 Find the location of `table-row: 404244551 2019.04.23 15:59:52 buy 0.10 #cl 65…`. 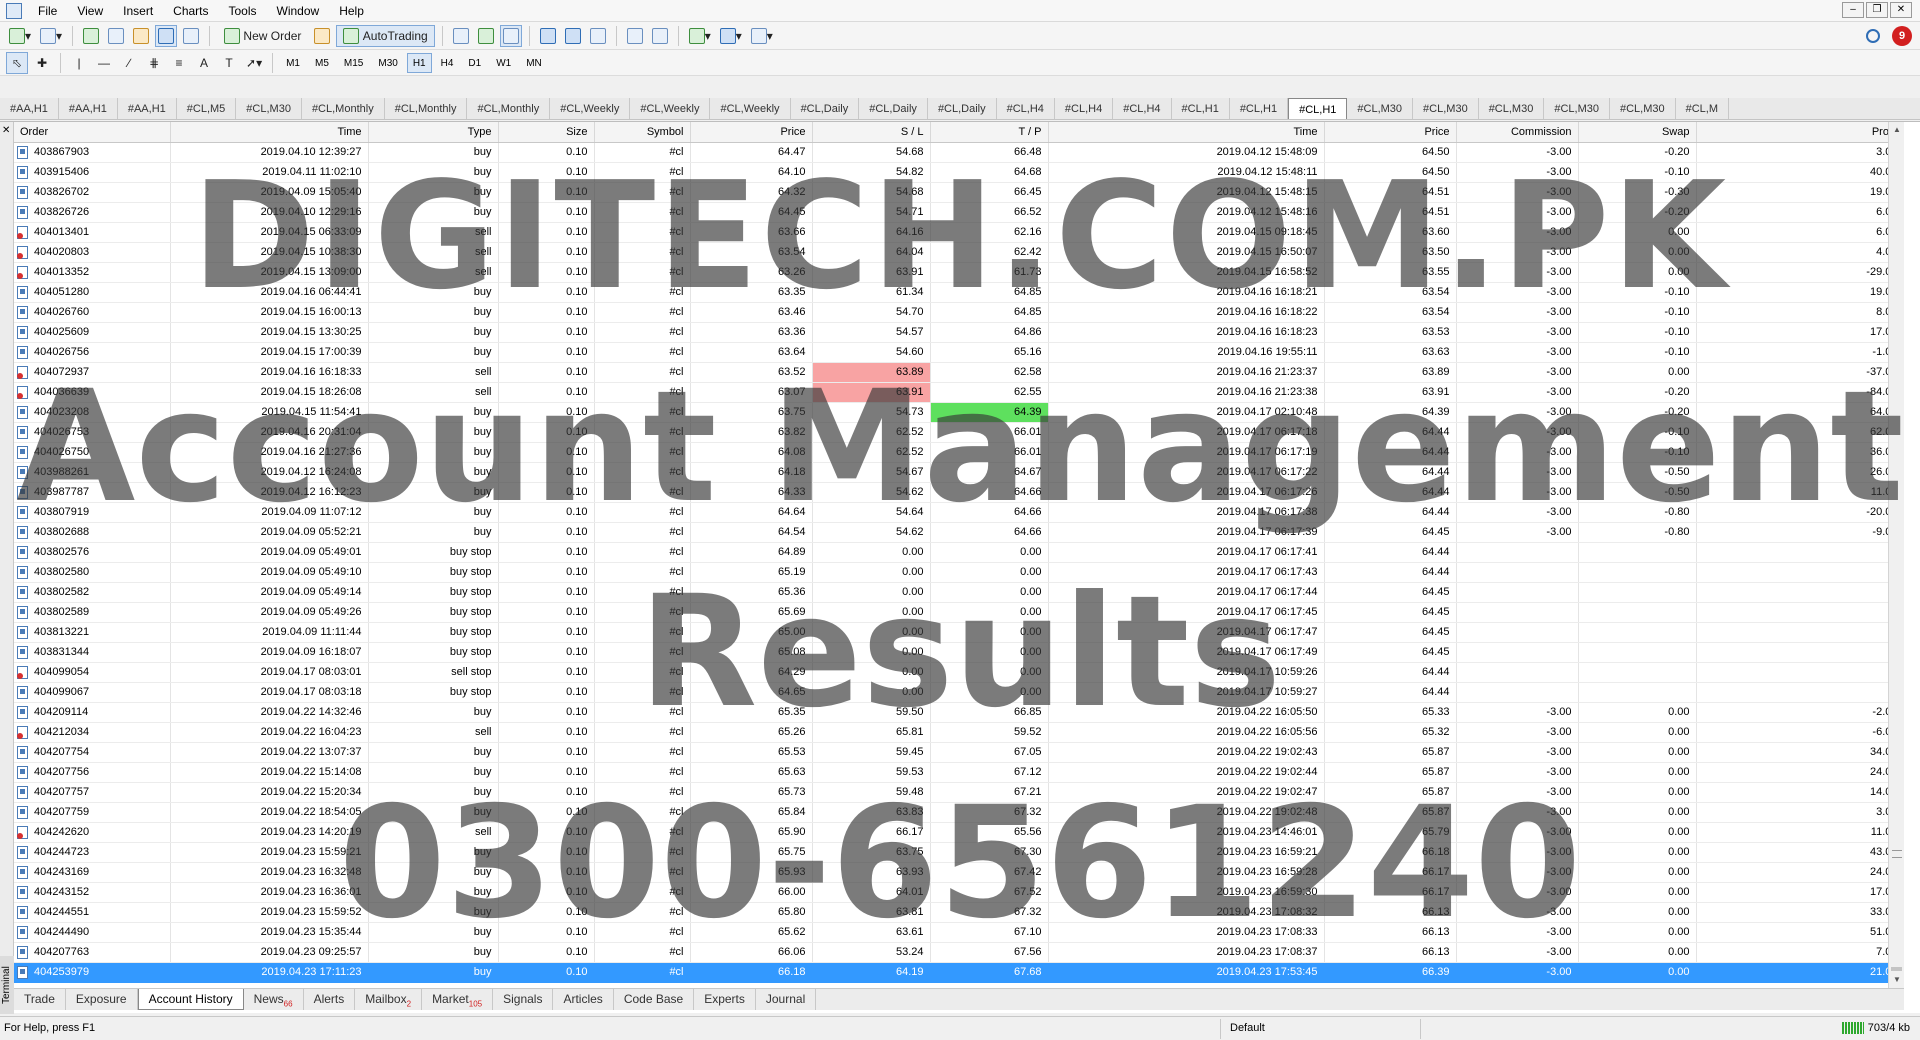

table-row: 404244551 2019.04.23 15:59:52 buy 0.10 #cl 65… is located at coordinates (959, 912).